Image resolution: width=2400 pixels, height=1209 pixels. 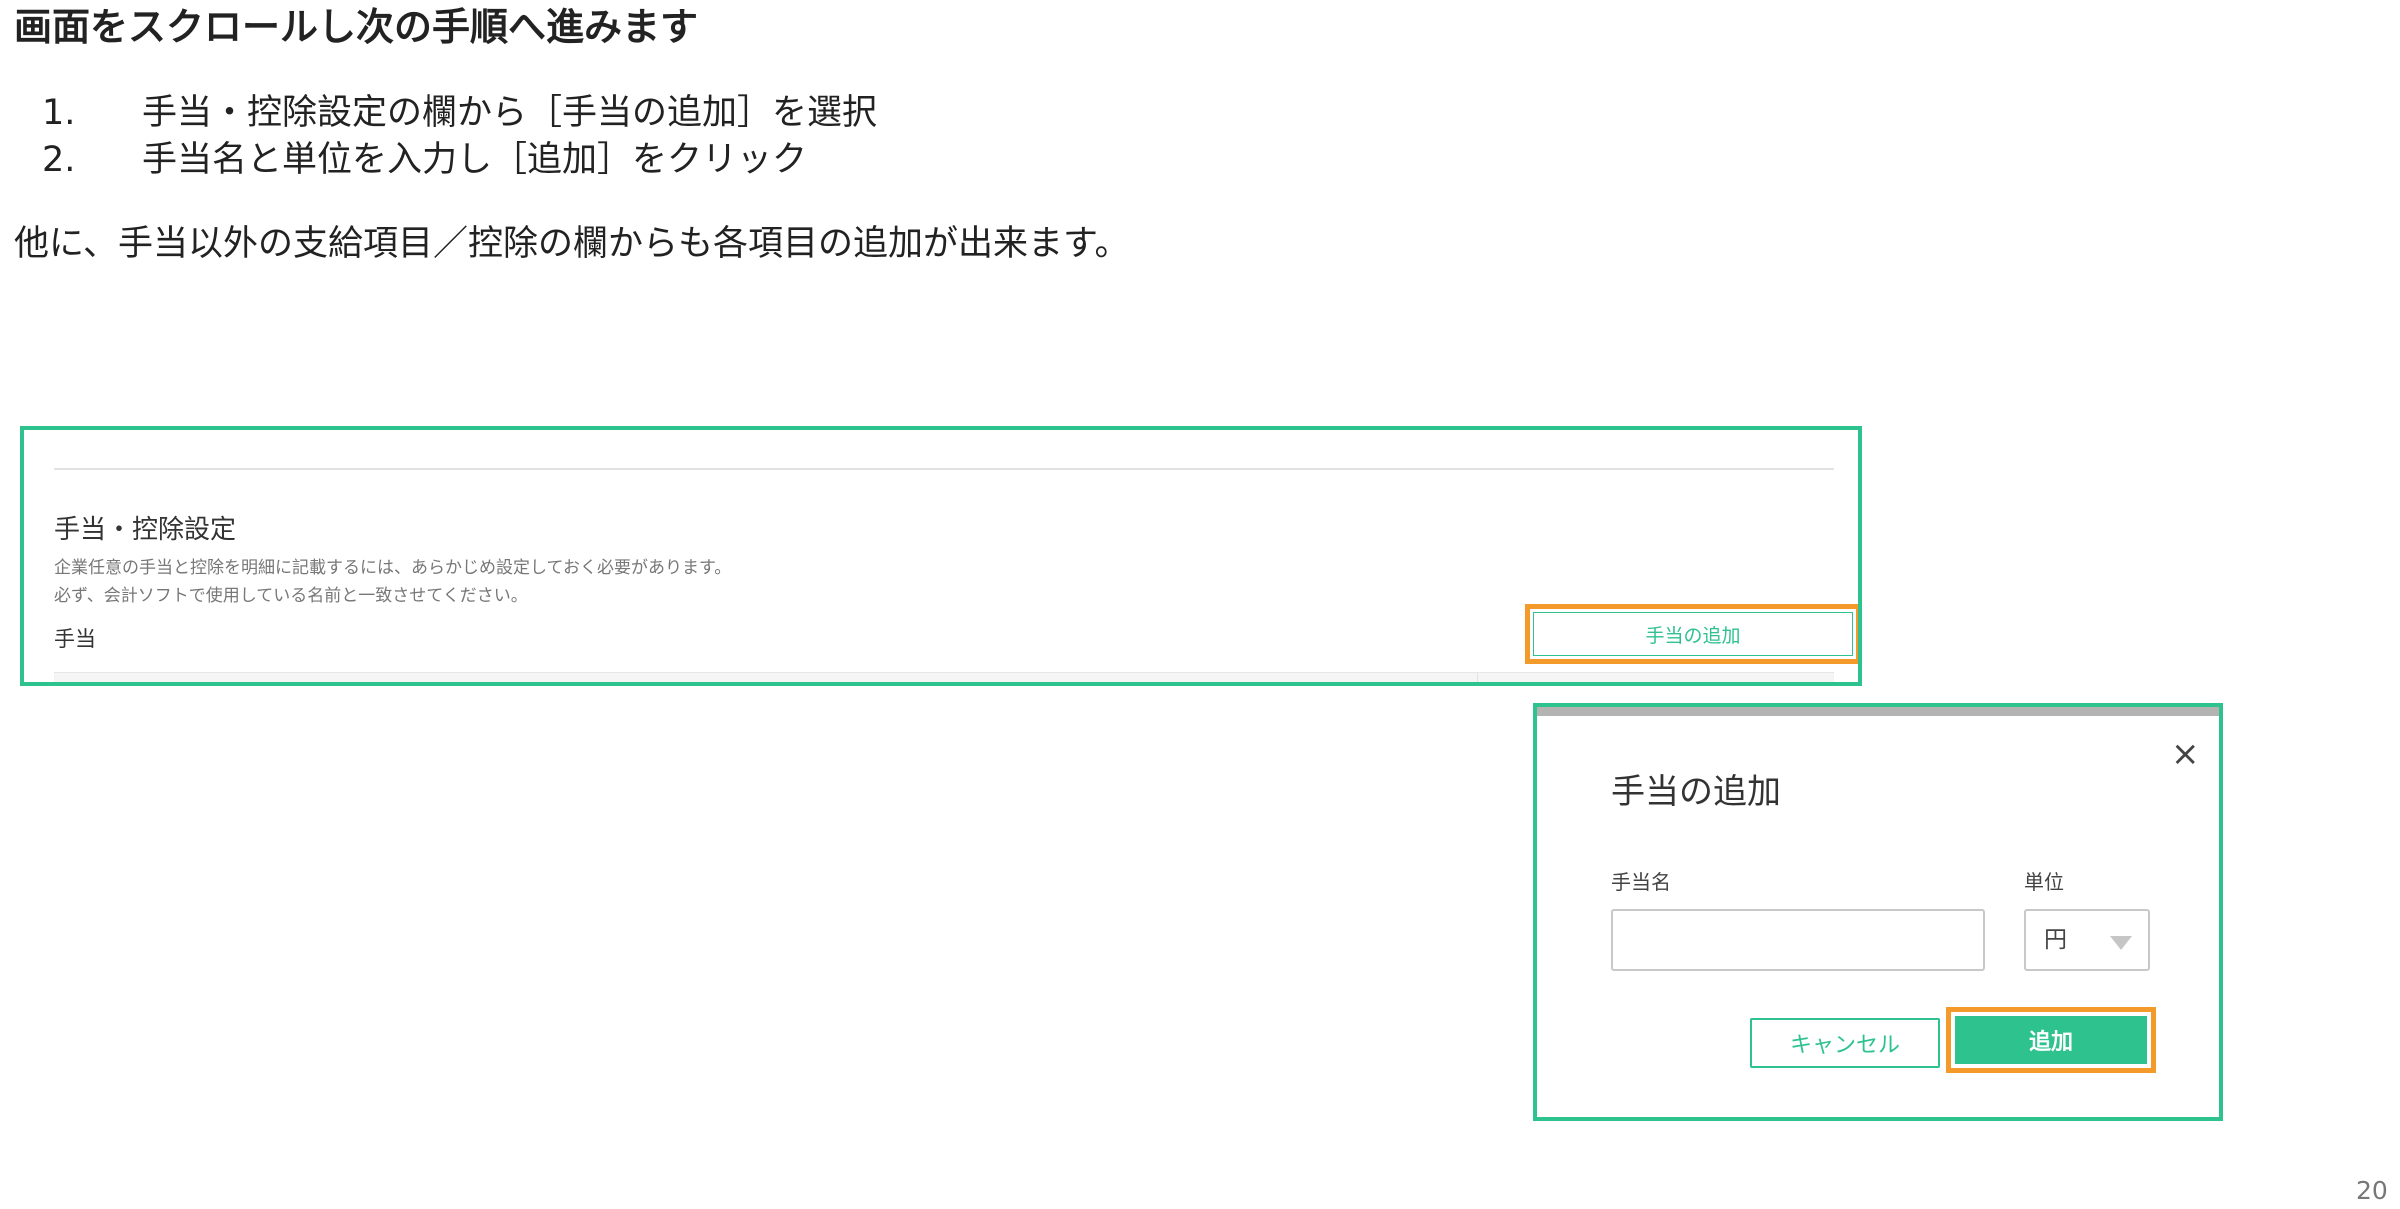 What do you see at coordinates (1878, 711) in the screenshot?
I see `dialog-top-bar` at bounding box center [1878, 711].